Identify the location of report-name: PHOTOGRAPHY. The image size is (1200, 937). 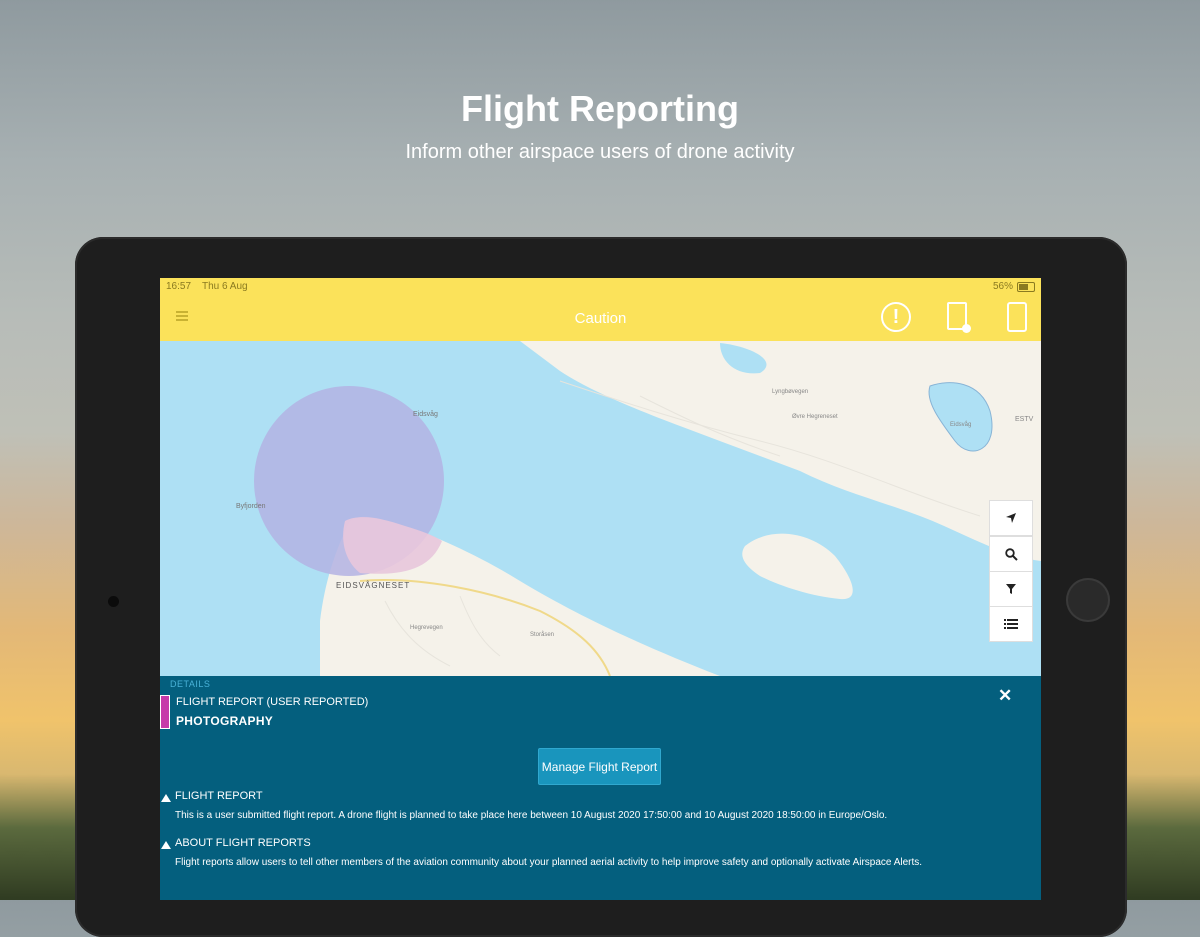
(225, 721).